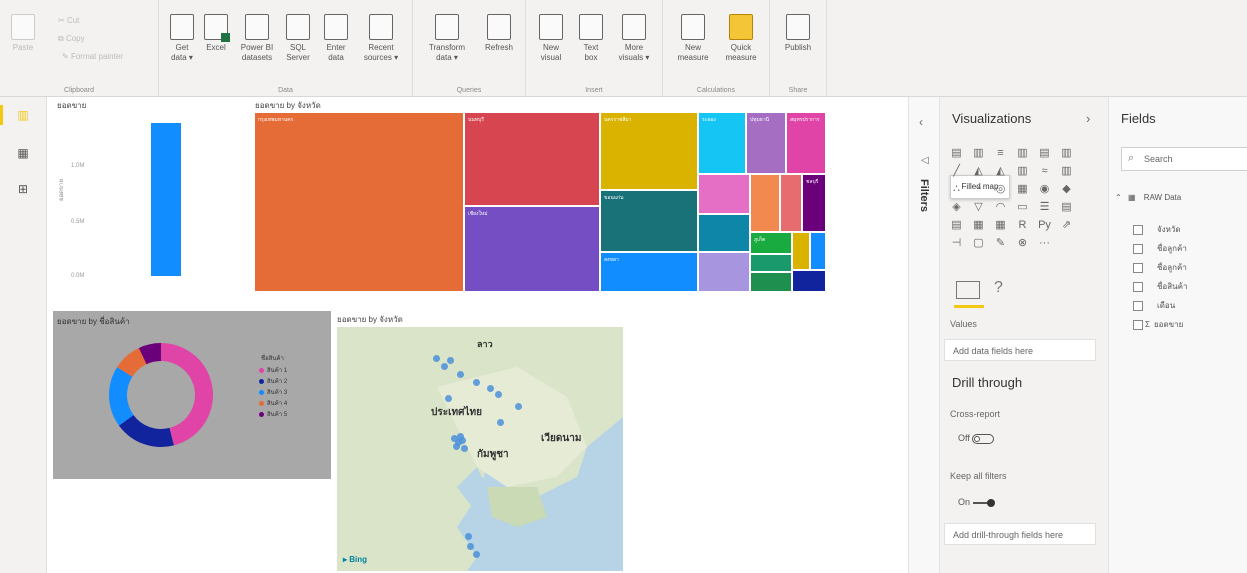  Describe the element at coordinates (1000, 189) in the screenshot. I see `donut-chart-icon: ◎` at that location.